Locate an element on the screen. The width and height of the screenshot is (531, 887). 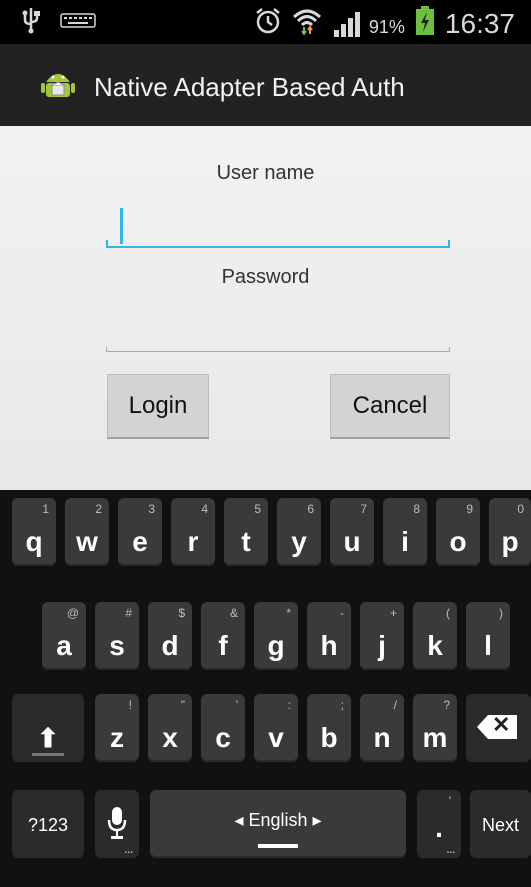
key-i: 8i is located at coordinates (405, 532).